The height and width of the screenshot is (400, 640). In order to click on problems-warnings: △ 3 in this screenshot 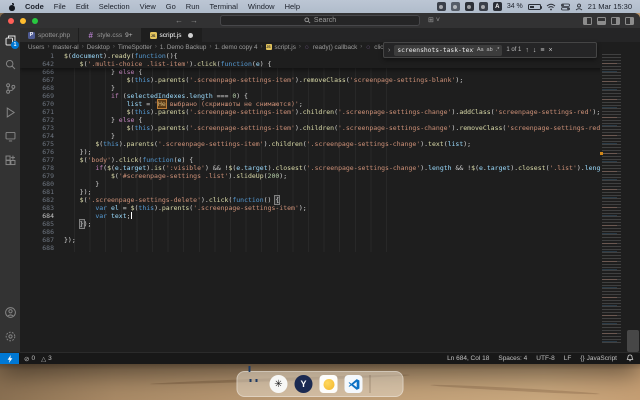, I will do `click(46, 359)`.